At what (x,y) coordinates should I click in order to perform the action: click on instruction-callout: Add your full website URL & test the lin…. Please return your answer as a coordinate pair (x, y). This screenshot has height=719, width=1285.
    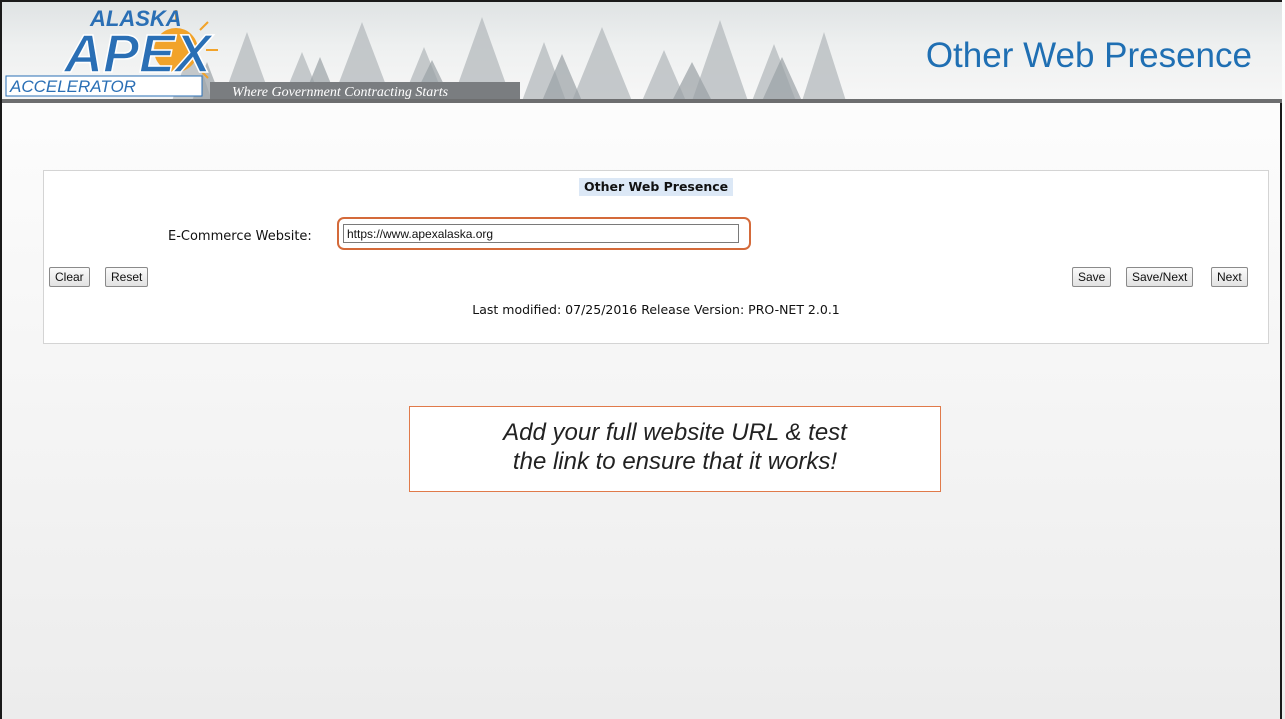
    Looking at the image, I should click on (675, 449).